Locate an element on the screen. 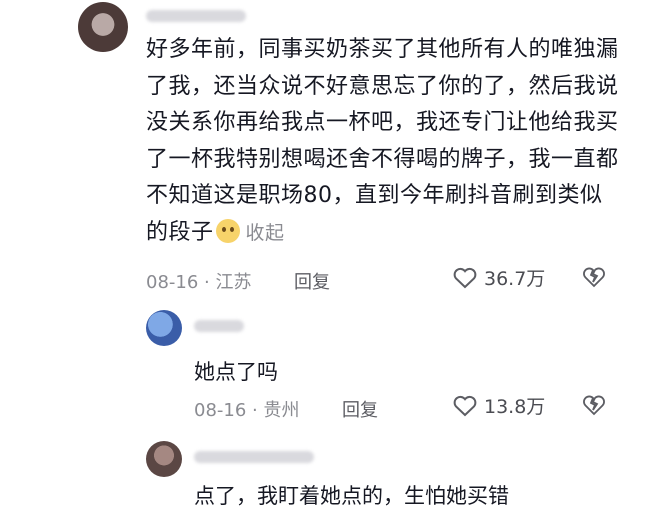  emoji-icon is located at coordinates (227, 230).